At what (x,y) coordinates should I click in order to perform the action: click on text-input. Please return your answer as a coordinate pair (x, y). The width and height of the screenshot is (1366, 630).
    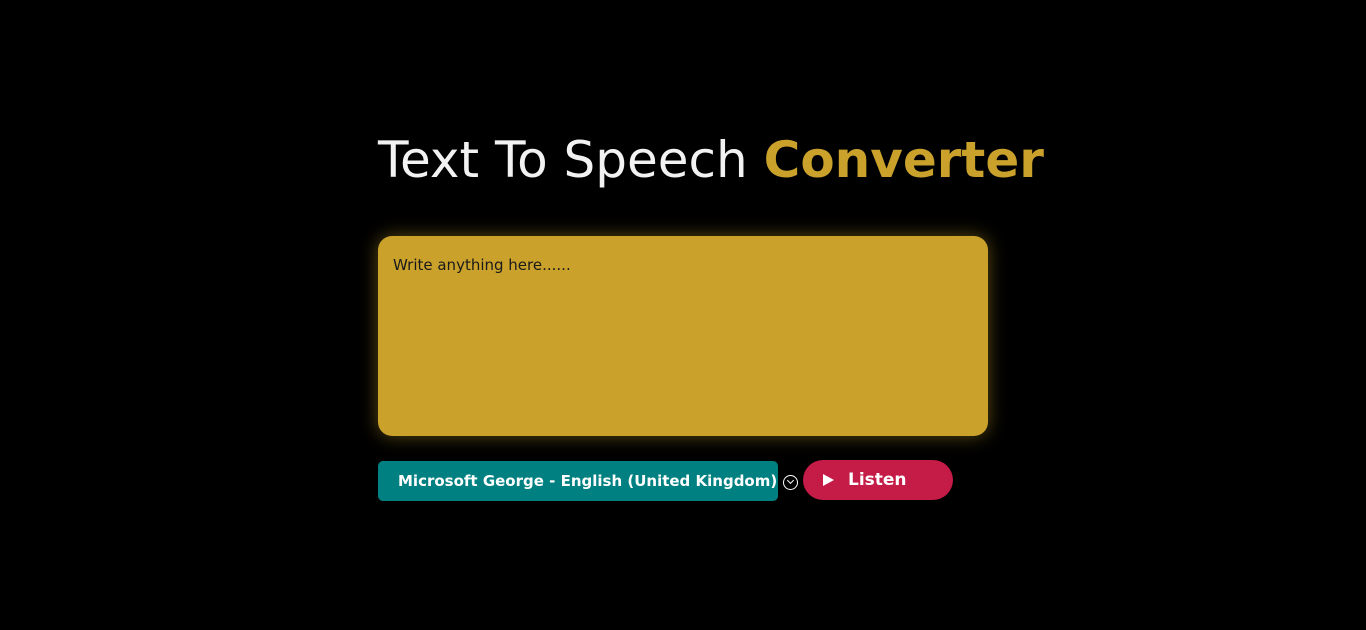
    Looking at the image, I should click on (683, 336).